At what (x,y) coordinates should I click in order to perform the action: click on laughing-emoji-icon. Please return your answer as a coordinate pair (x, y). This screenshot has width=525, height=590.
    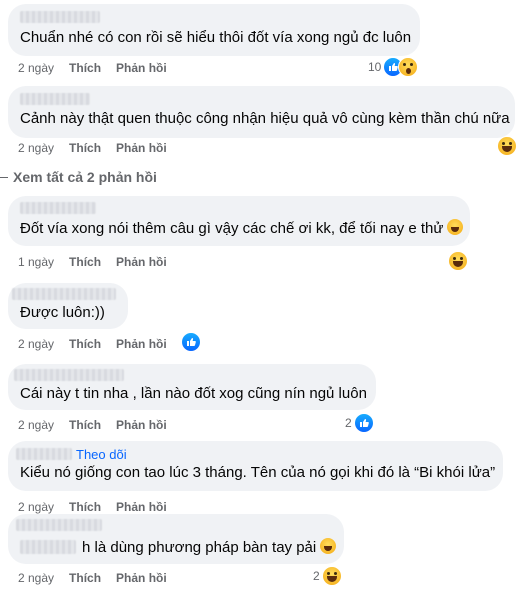
    Looking at the image, I should click on (328, 546).